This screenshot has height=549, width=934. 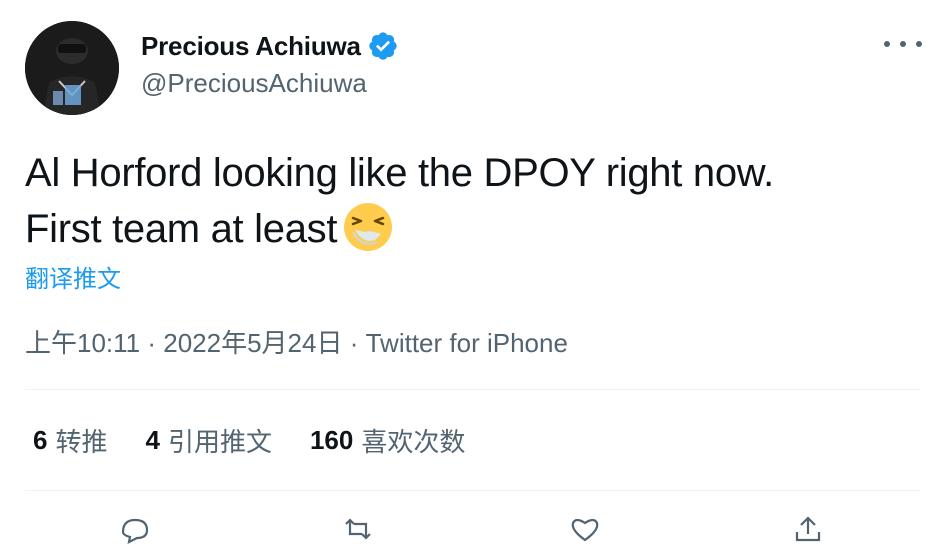 I want to click on quotes-stat: 4 引用推文, so click(x=208, y=440).